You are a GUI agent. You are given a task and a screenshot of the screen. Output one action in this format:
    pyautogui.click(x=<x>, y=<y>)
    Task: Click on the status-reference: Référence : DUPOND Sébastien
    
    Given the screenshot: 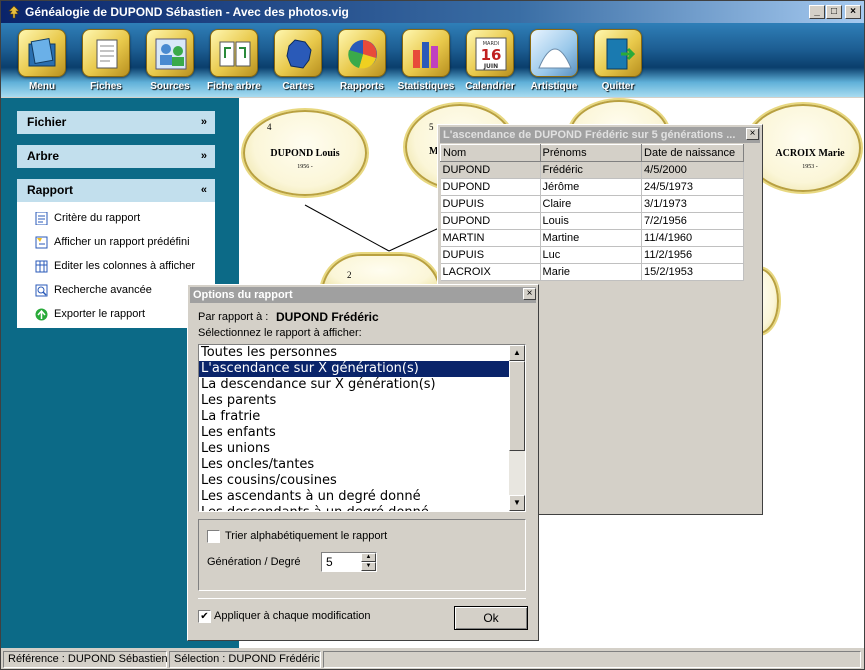 What is the action you would take?
    pyautogui.click(x=85, y=659)
    